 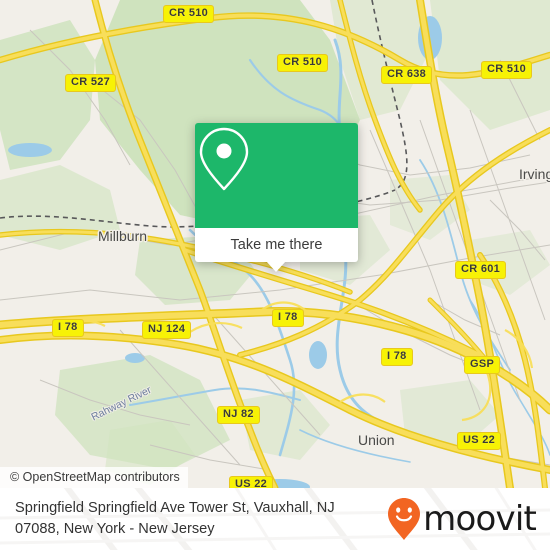 What do you see at coordinates (480, 519) in the screenshot?
I see `moovit-wordmark: moovit` at bounding box center [480, 519].